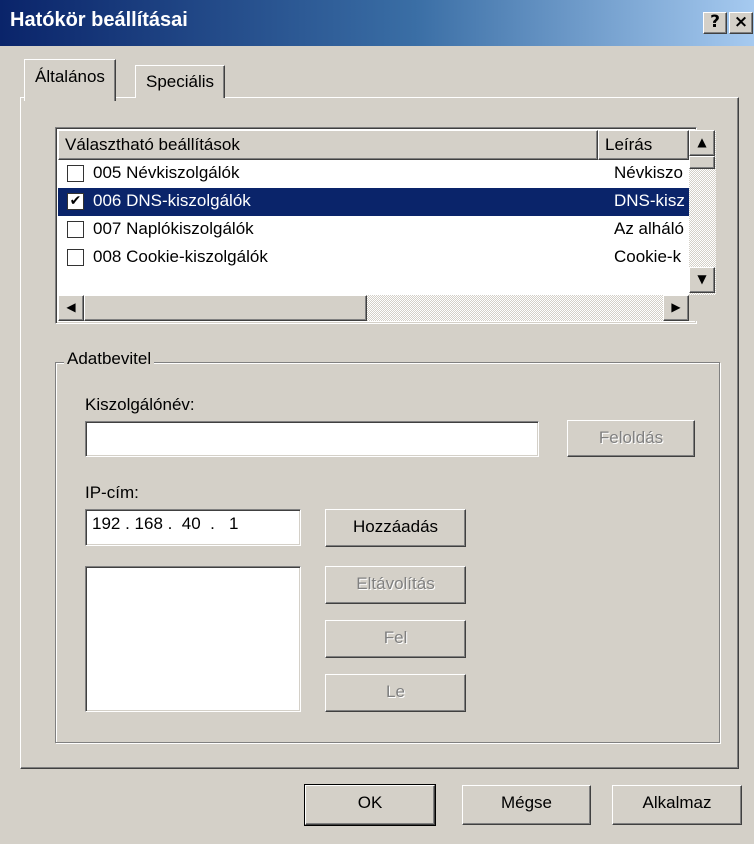 The width and height of the screenshot is (754, 844). What do you see at coordinates (75, 201) in the screenshot?
I see `checkbox-checked: ✔` at bounding box center [75, 201].